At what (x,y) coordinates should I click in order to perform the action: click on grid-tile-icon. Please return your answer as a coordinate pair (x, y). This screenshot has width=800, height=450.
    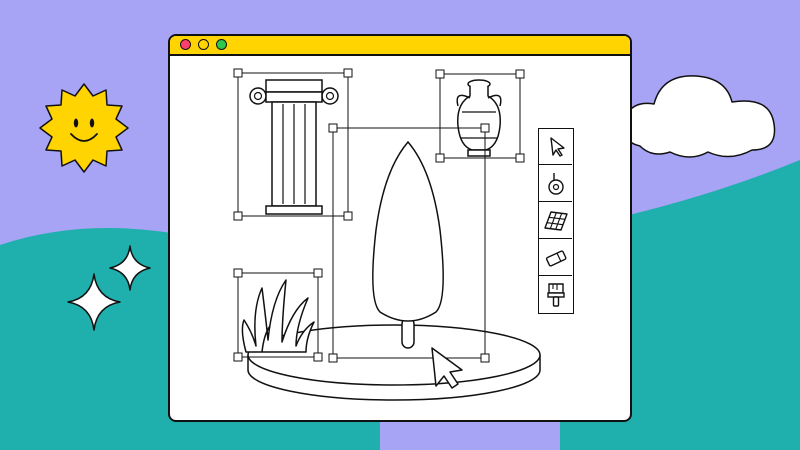
    Looking at the image, I should click on (556, 221).